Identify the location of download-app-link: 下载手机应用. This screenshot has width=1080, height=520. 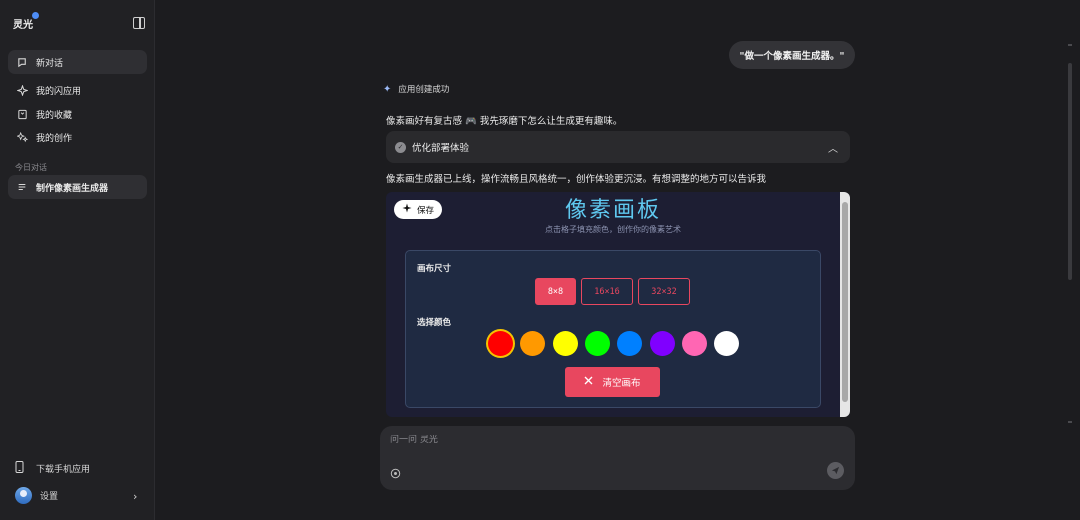
(52, 468).